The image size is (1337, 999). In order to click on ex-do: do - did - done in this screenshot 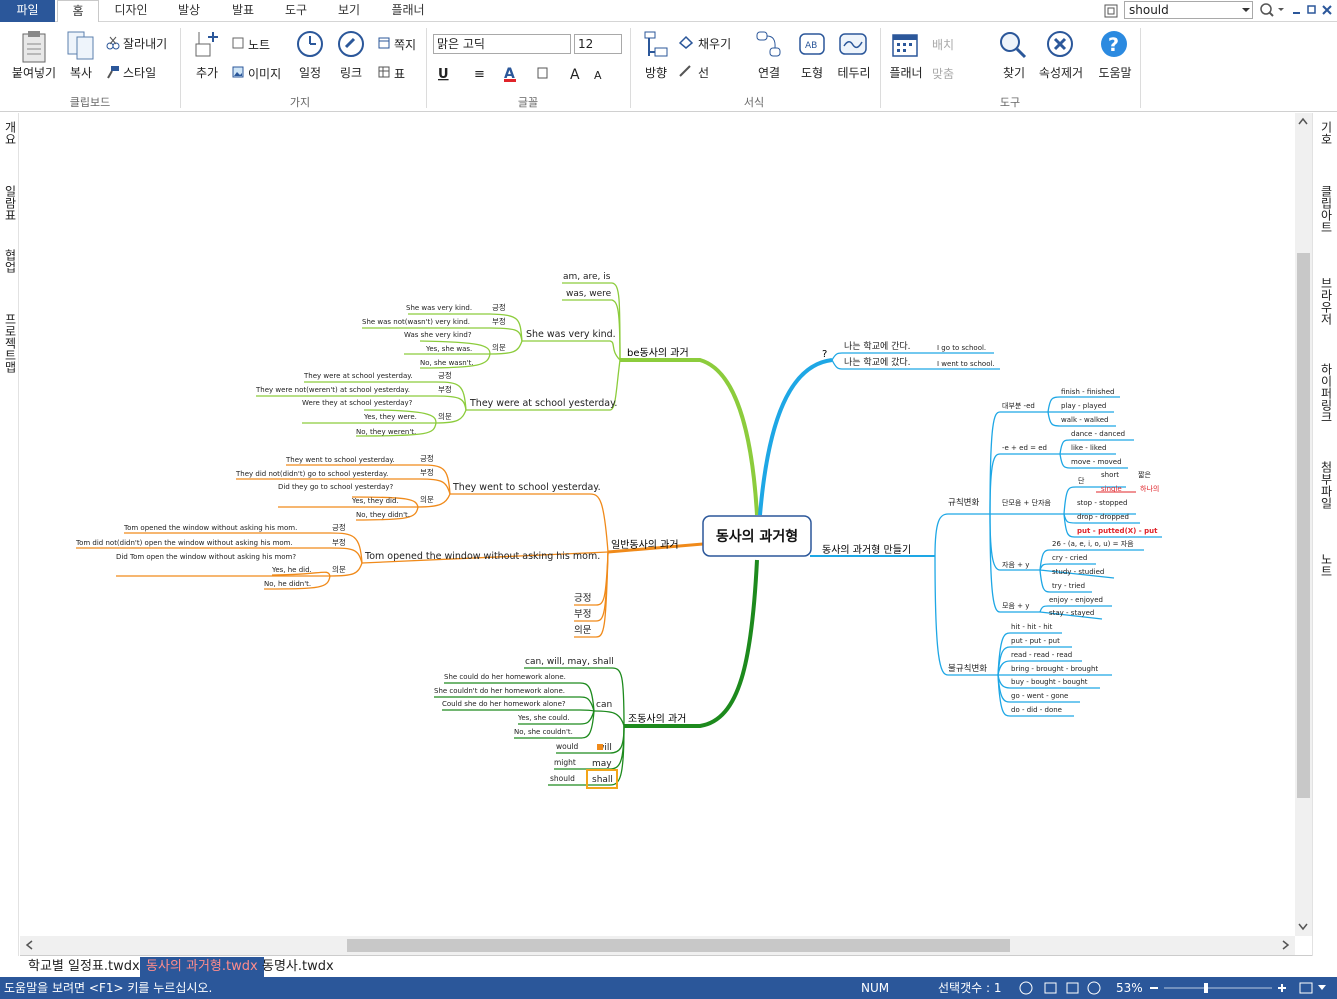, I will do `click(1036, 710)`.